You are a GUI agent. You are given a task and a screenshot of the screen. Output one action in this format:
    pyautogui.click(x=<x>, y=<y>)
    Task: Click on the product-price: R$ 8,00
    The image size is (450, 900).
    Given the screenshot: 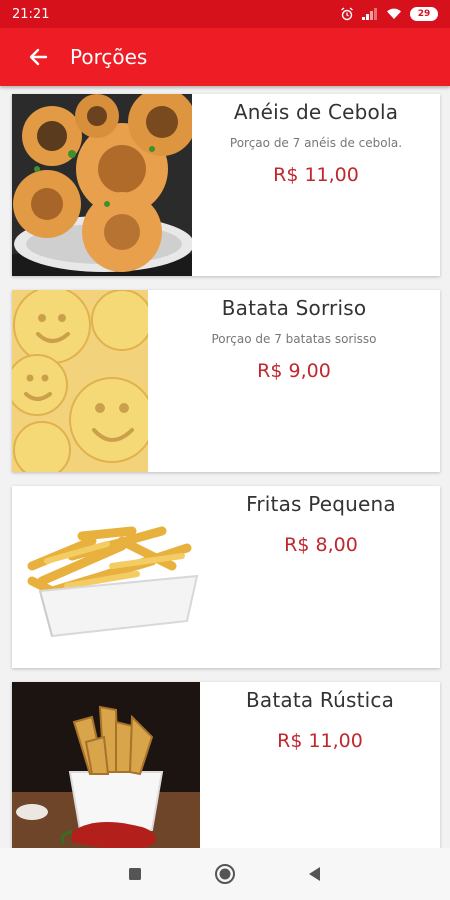 What is the action you would take?
    pyautogui.click(x=321, y=545)
    